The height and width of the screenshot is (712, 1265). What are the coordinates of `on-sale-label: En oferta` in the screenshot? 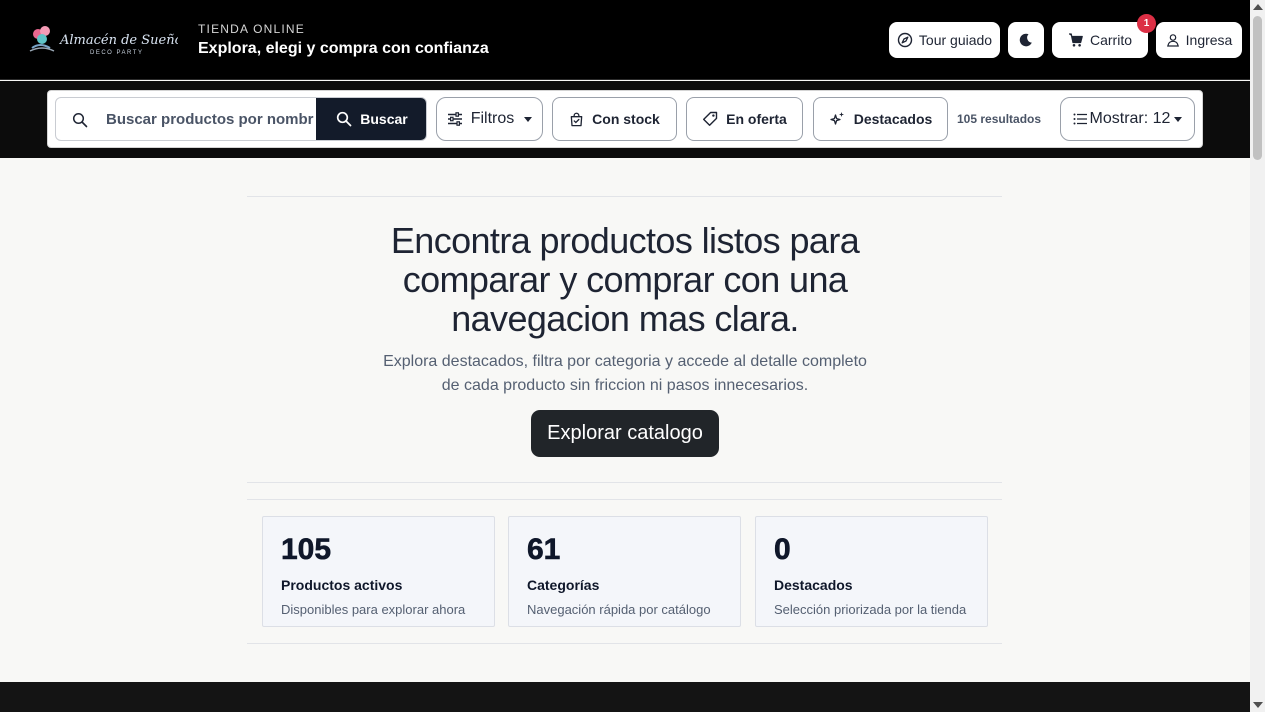 It's located at (756, 119).